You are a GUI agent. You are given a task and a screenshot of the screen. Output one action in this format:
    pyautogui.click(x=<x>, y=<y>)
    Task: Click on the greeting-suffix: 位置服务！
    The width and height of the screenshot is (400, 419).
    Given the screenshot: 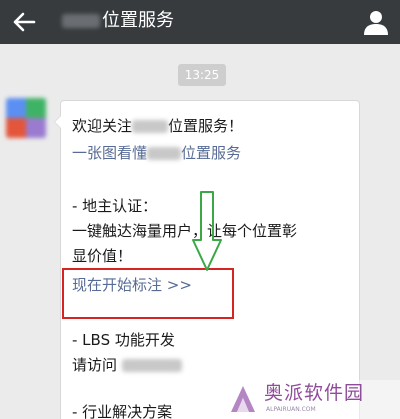 What is the action you would take?
    pyautogui.click(x=206, y=126)
    